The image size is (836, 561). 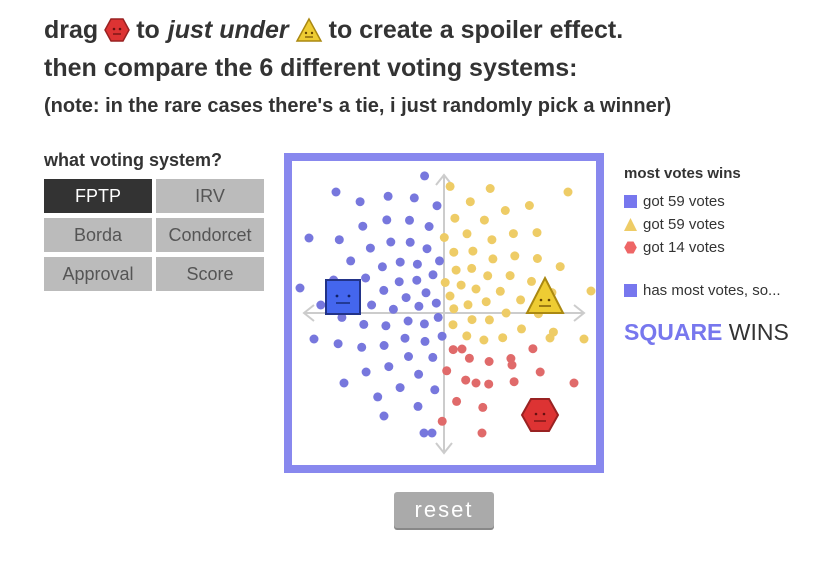 What do you see at coordinates (210, 274) in the screenshot?
I see `score-button: Score` at bounding box center [210, 274].